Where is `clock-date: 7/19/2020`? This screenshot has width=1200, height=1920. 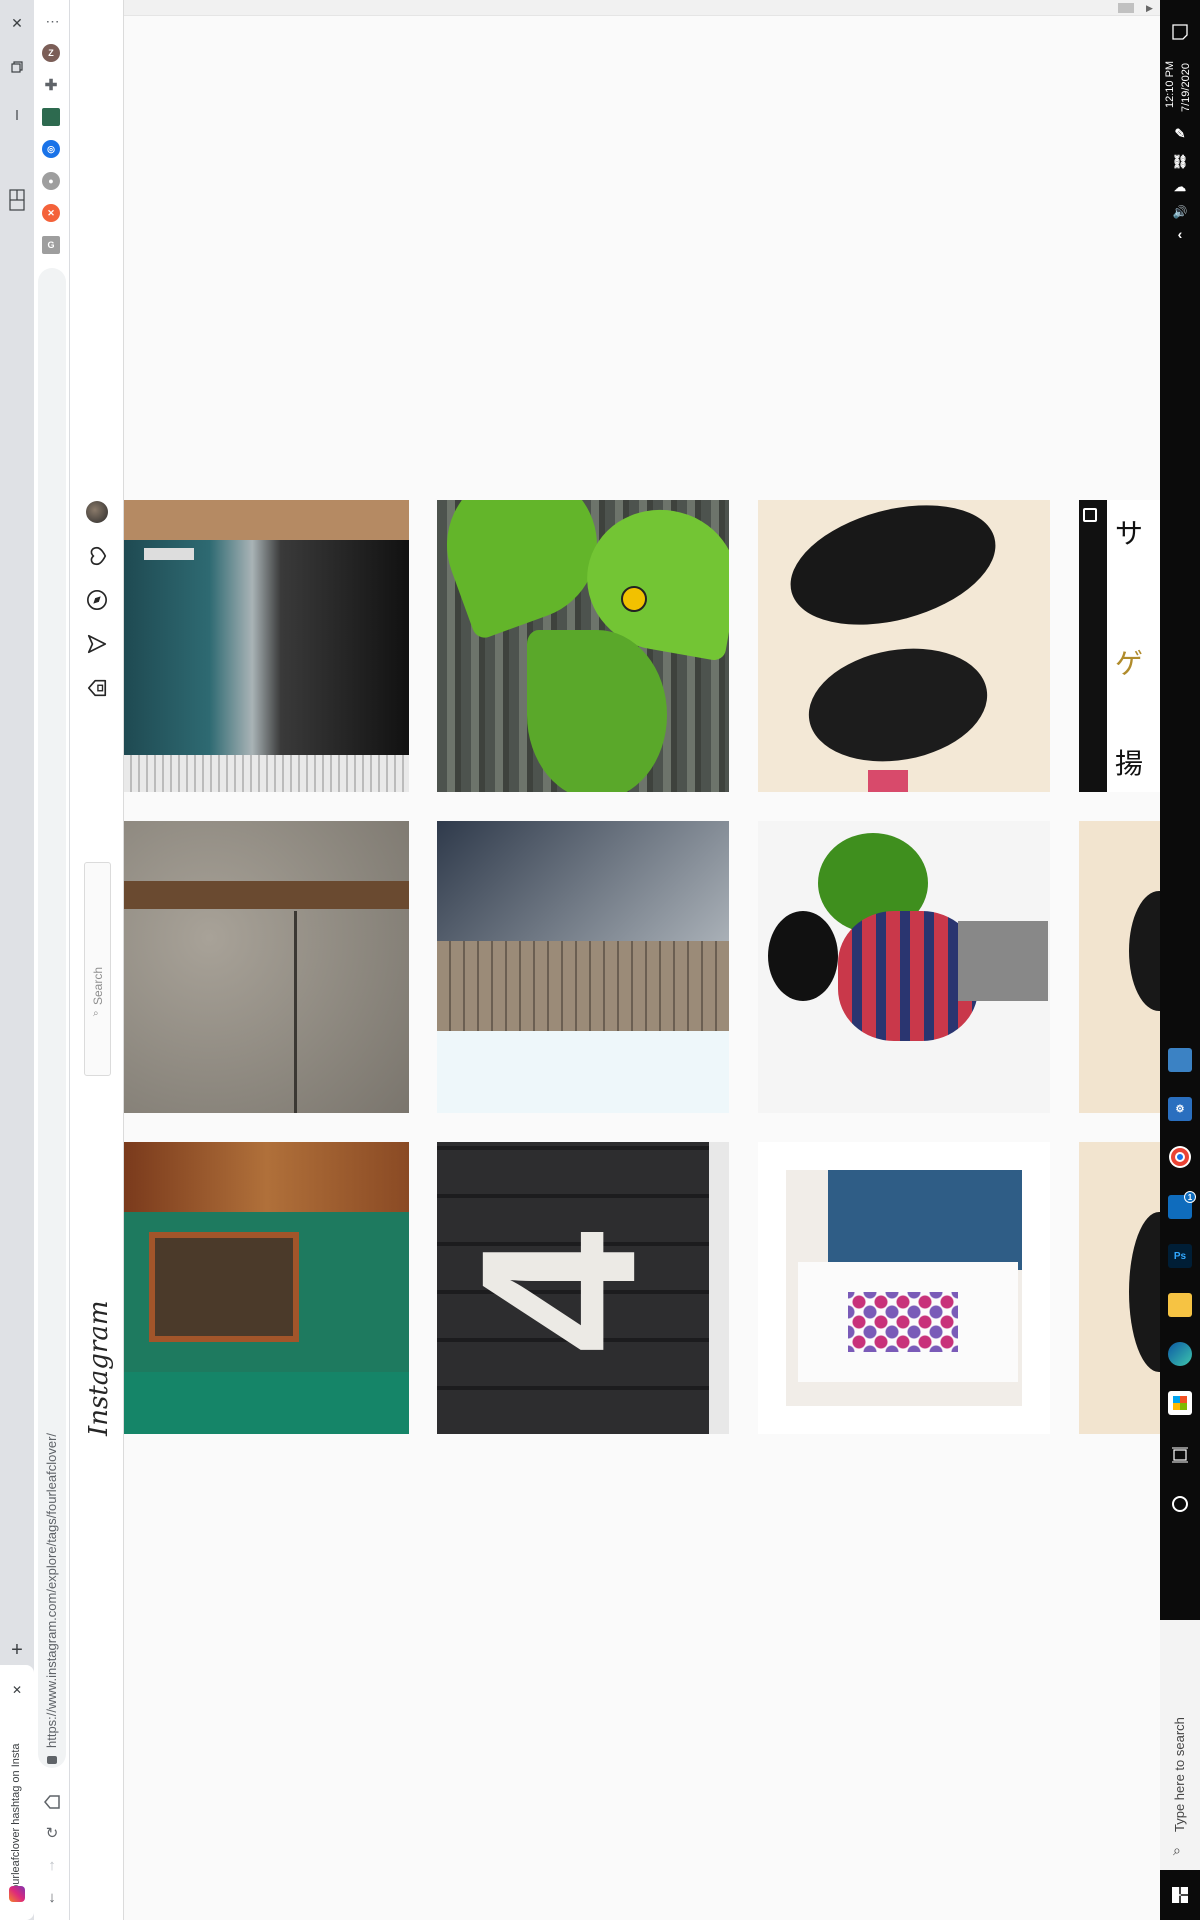
clock-date: 7/19/2020 is located at coordinates (1186, 87).